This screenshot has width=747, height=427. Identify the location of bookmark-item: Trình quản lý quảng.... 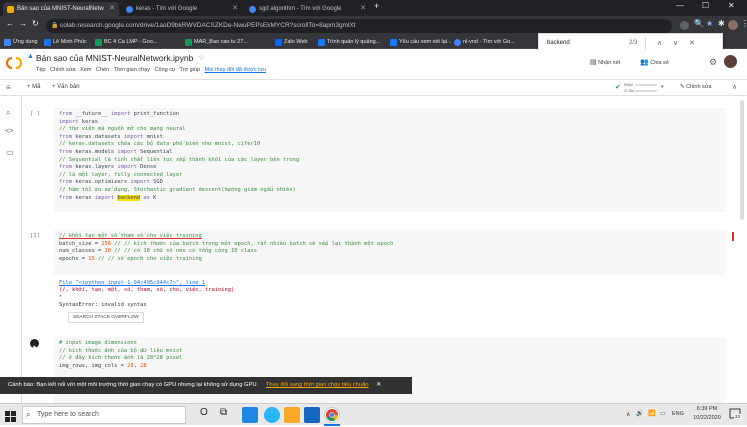
(349, 42).